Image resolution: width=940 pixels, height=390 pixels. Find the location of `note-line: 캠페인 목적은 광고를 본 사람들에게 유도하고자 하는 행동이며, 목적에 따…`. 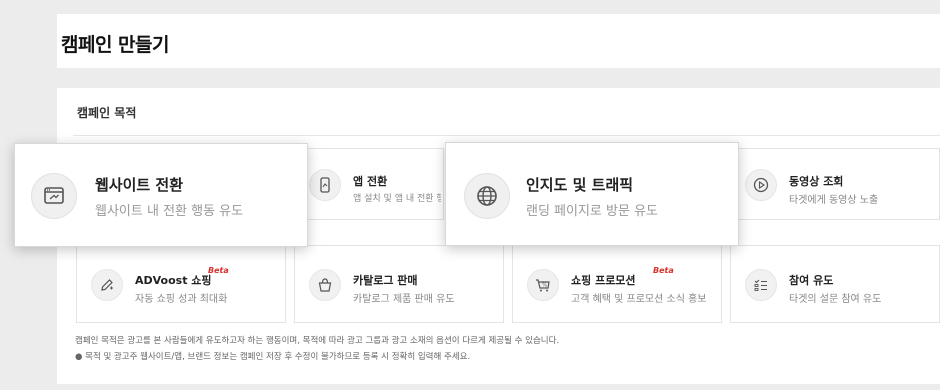

note-line: 캠페인 목적은 광고를 본 사람들에게 유도하고자 하는 행동이며, 목적에 따… is located at coordinates (317, 341).